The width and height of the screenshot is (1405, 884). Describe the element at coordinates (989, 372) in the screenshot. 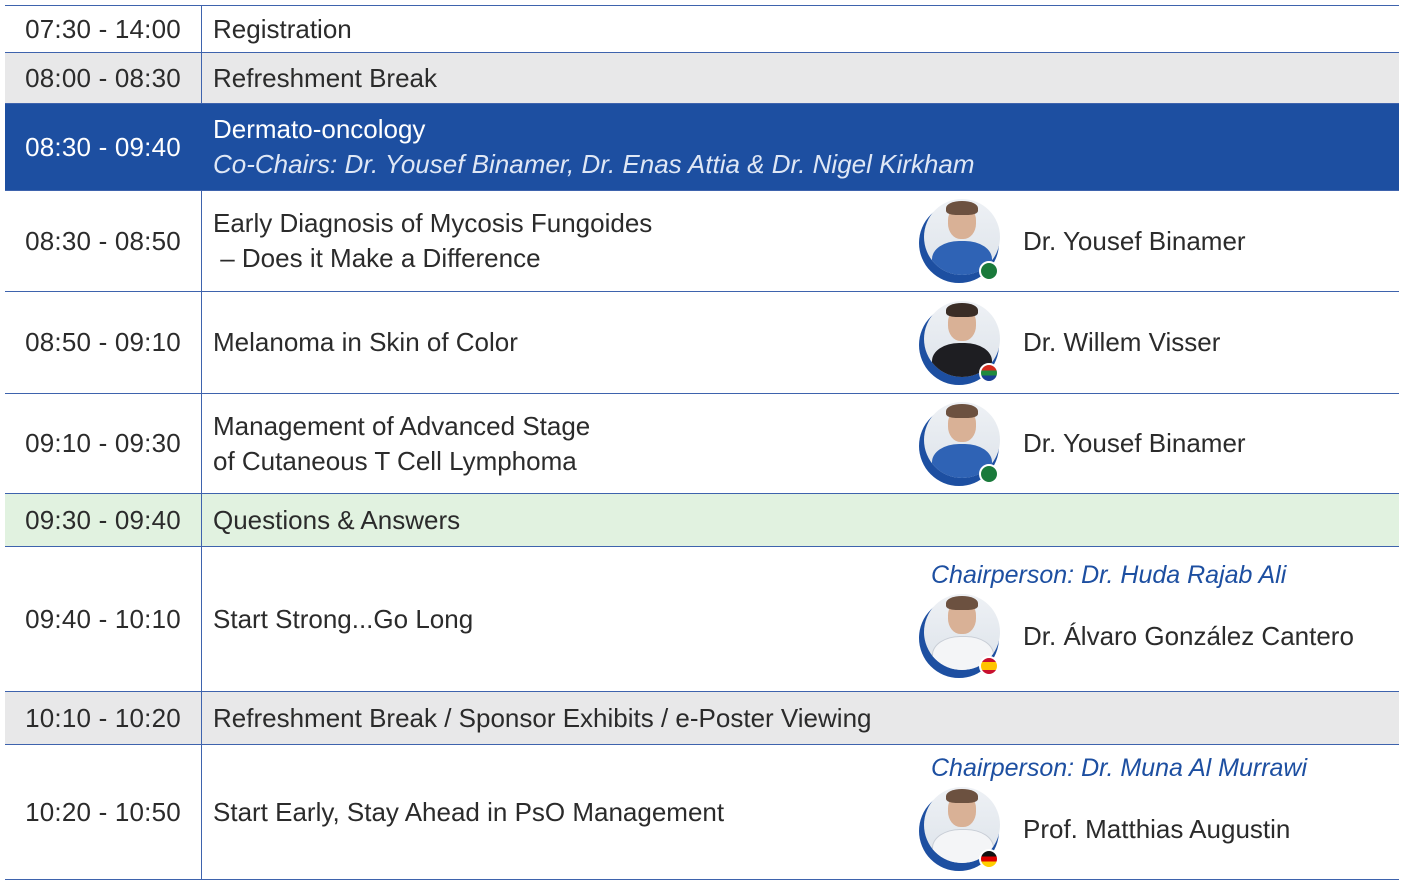

I see `south-africa-flag-icon` at that location.